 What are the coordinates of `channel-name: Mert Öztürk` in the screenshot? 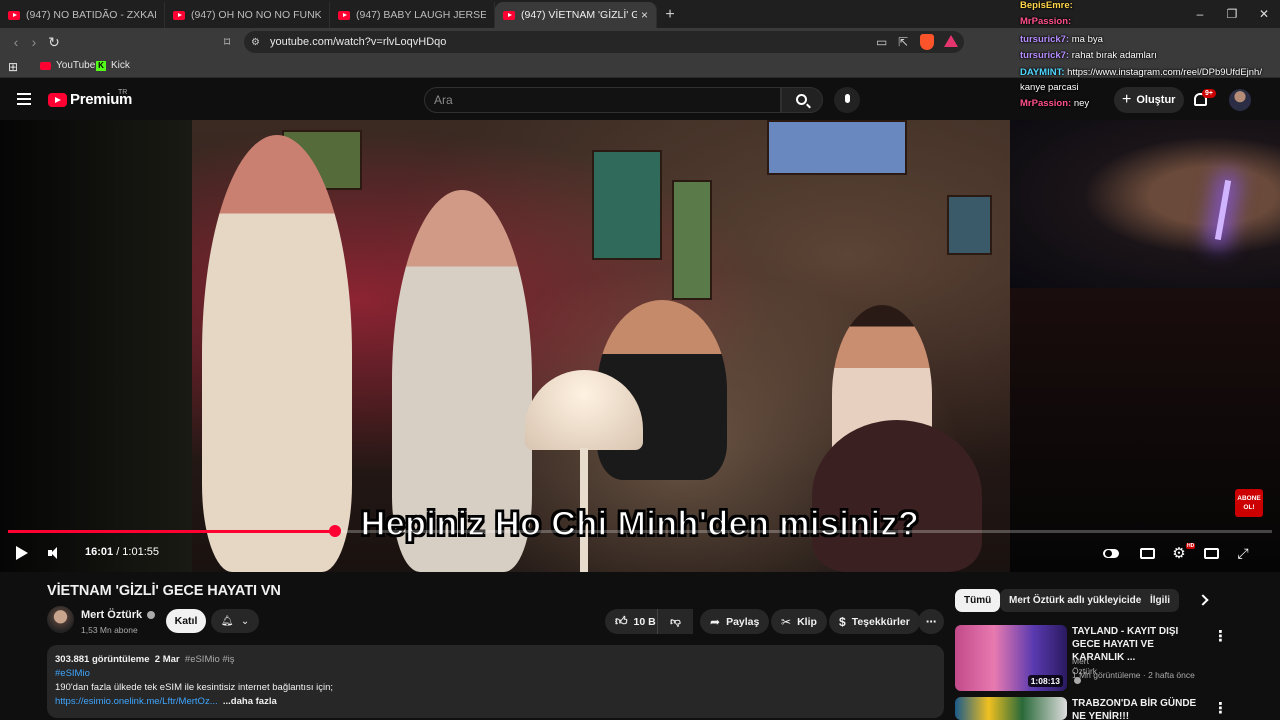 It's located at (118, 615).